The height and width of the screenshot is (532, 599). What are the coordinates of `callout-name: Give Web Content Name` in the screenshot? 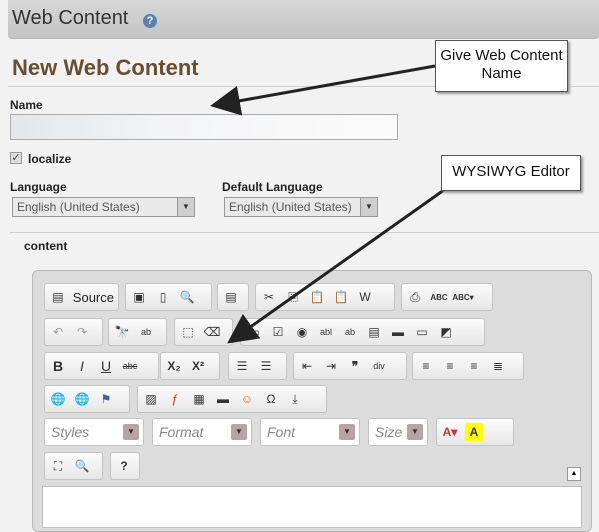 It's located at (501, 66).